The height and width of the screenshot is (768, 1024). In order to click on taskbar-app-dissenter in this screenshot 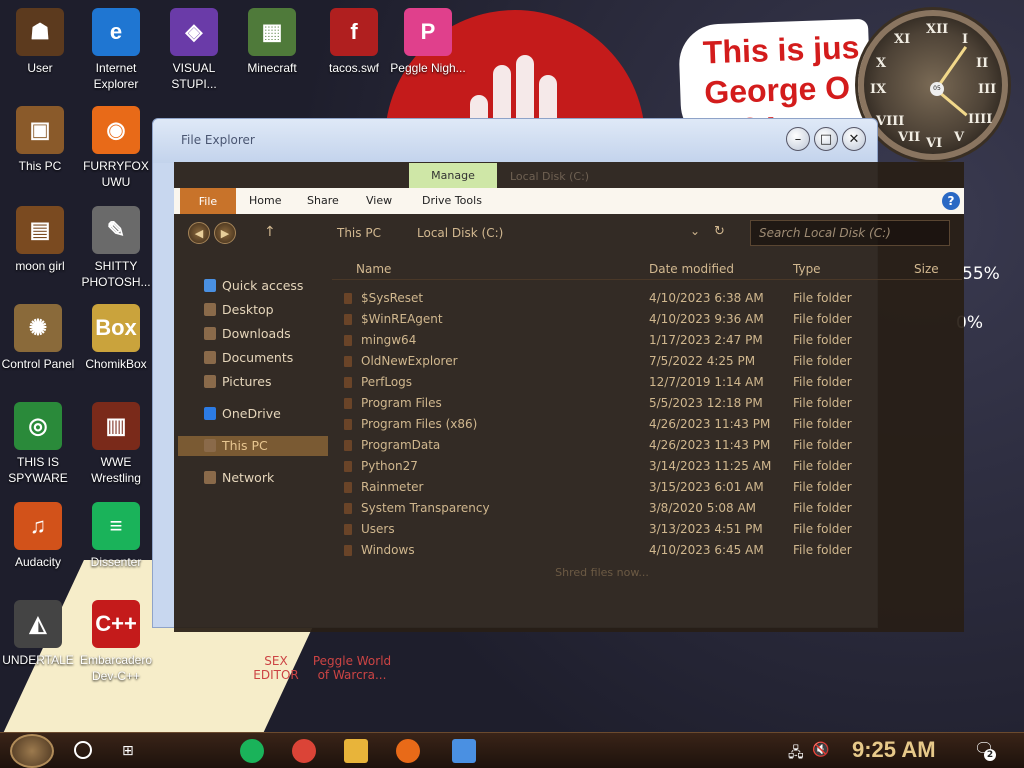, I will do `click(252, 751)`.